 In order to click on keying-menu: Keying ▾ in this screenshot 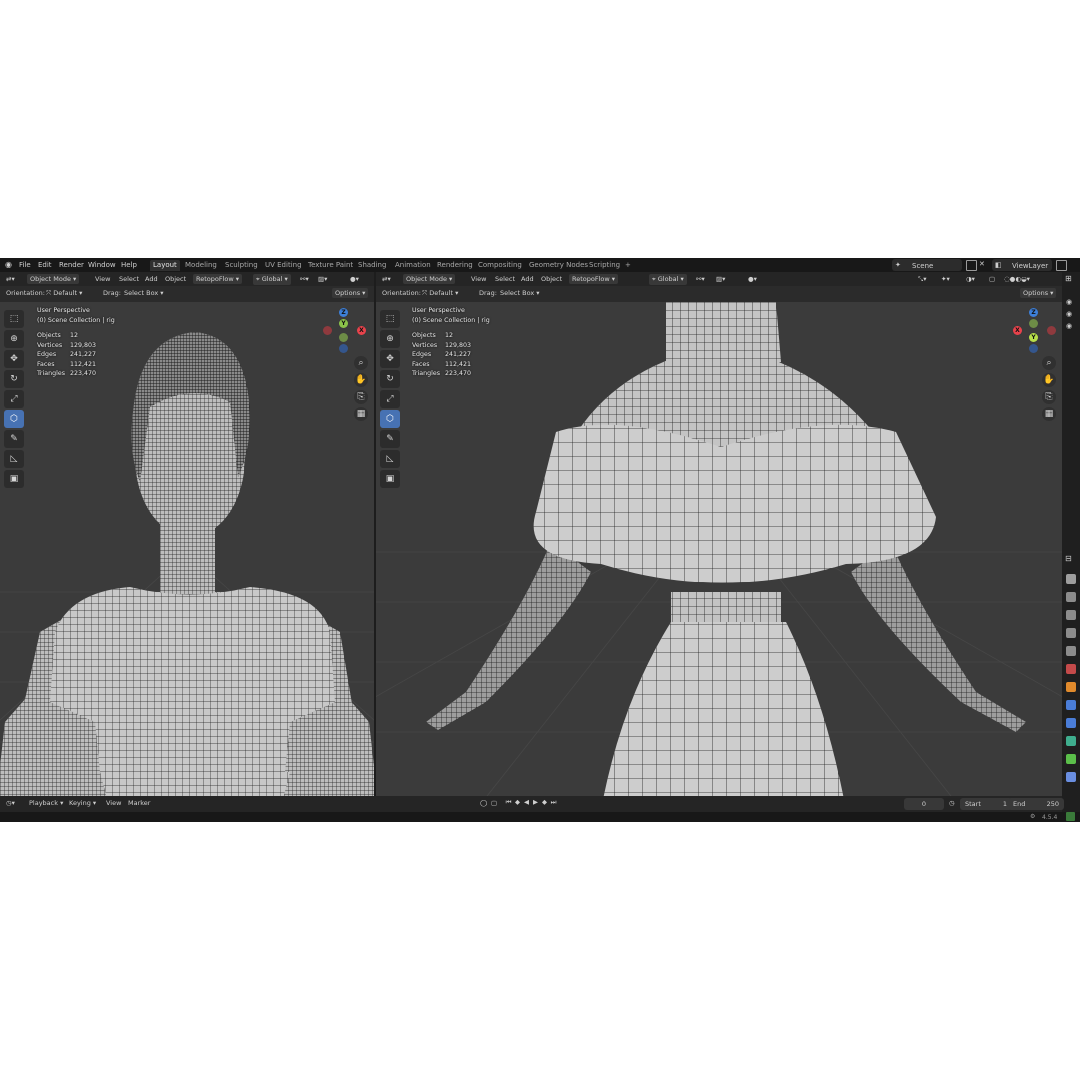, I will do `click(82, 803)`.